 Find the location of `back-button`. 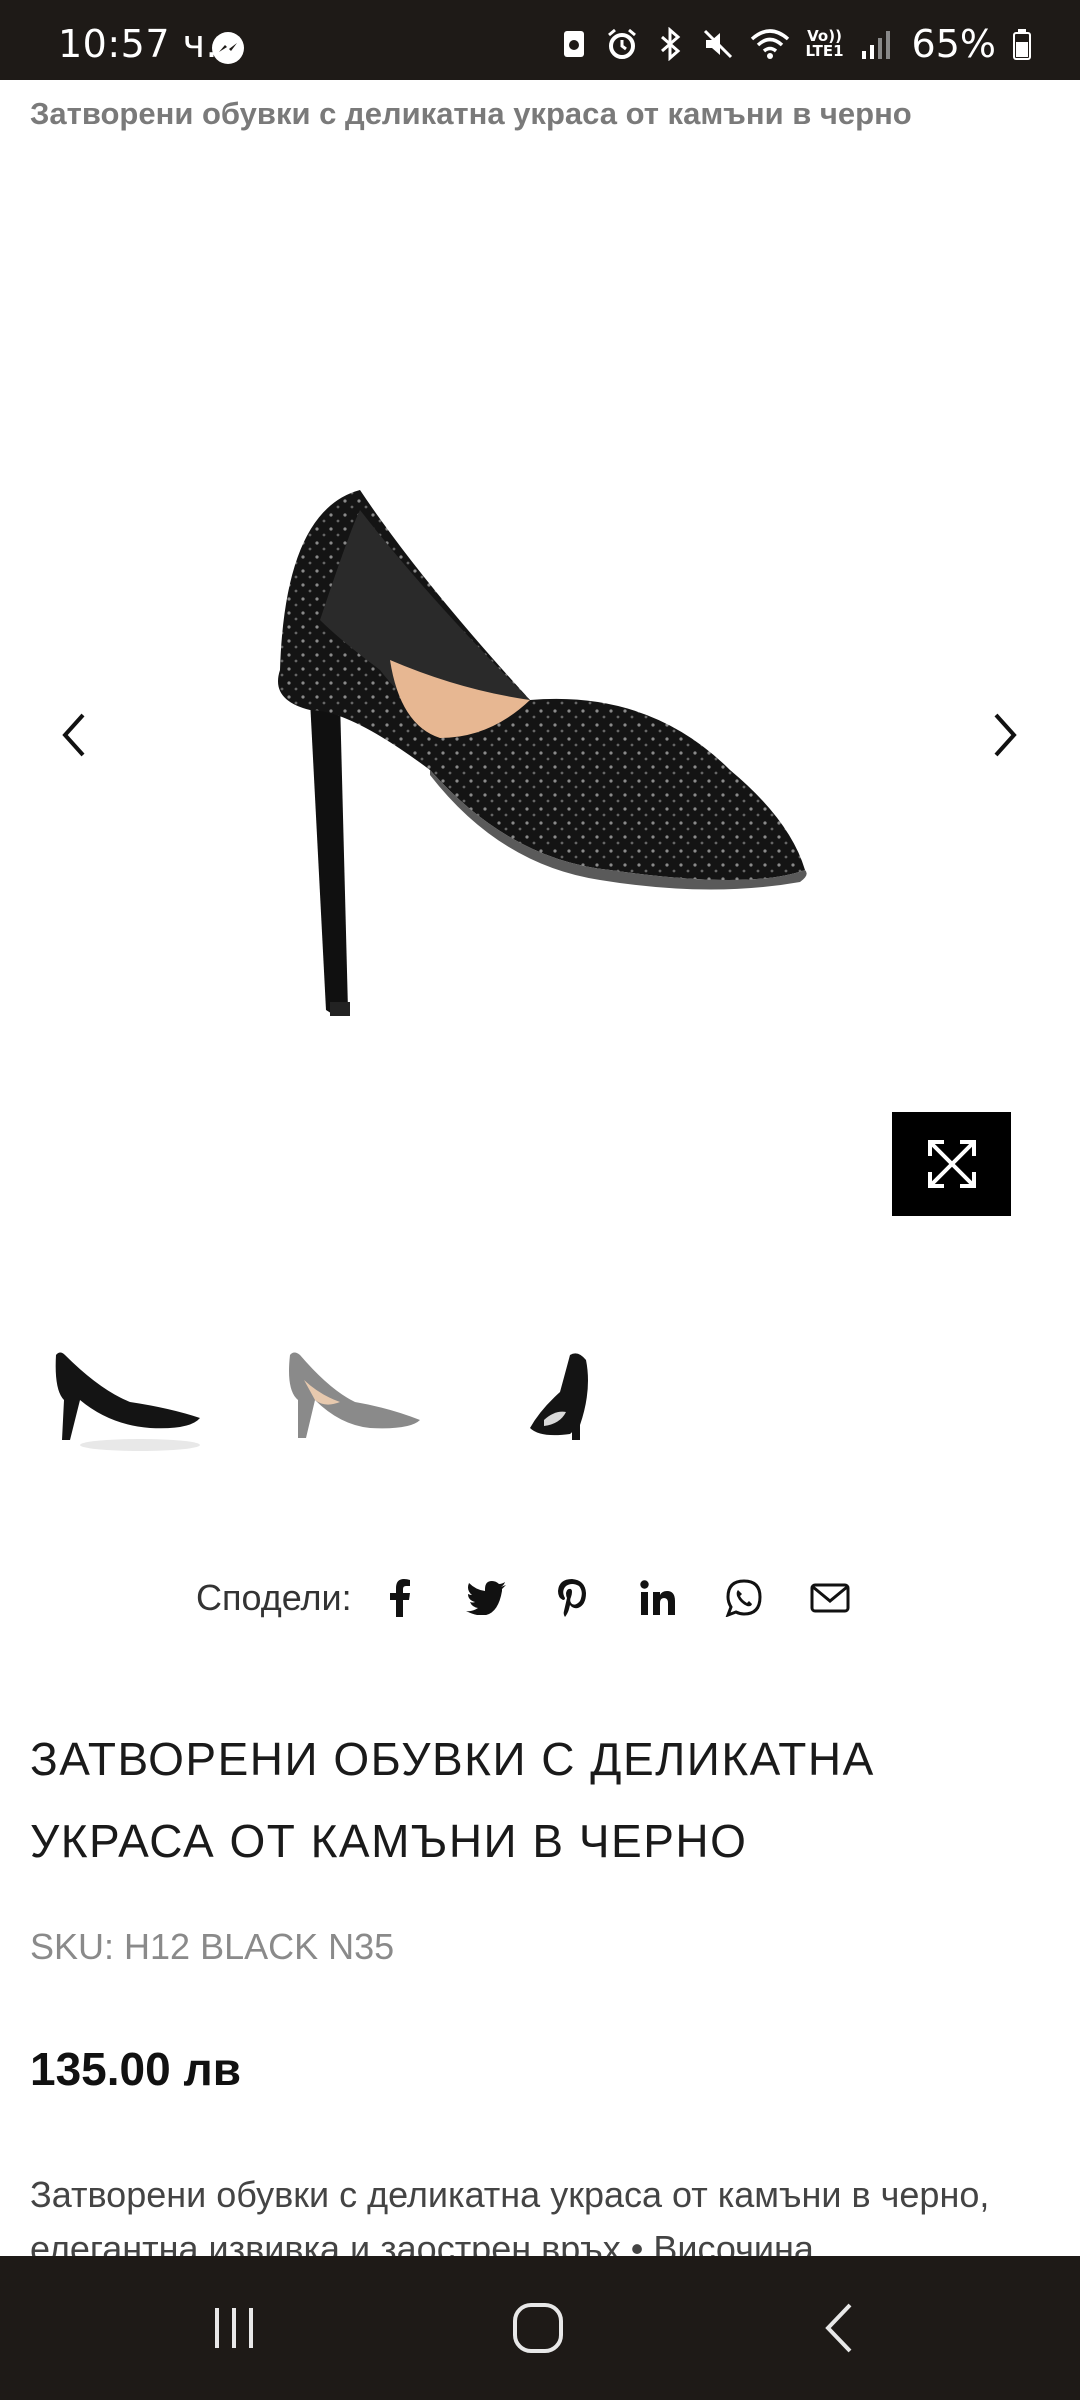

back-button is located at coordinates (840, 2328).